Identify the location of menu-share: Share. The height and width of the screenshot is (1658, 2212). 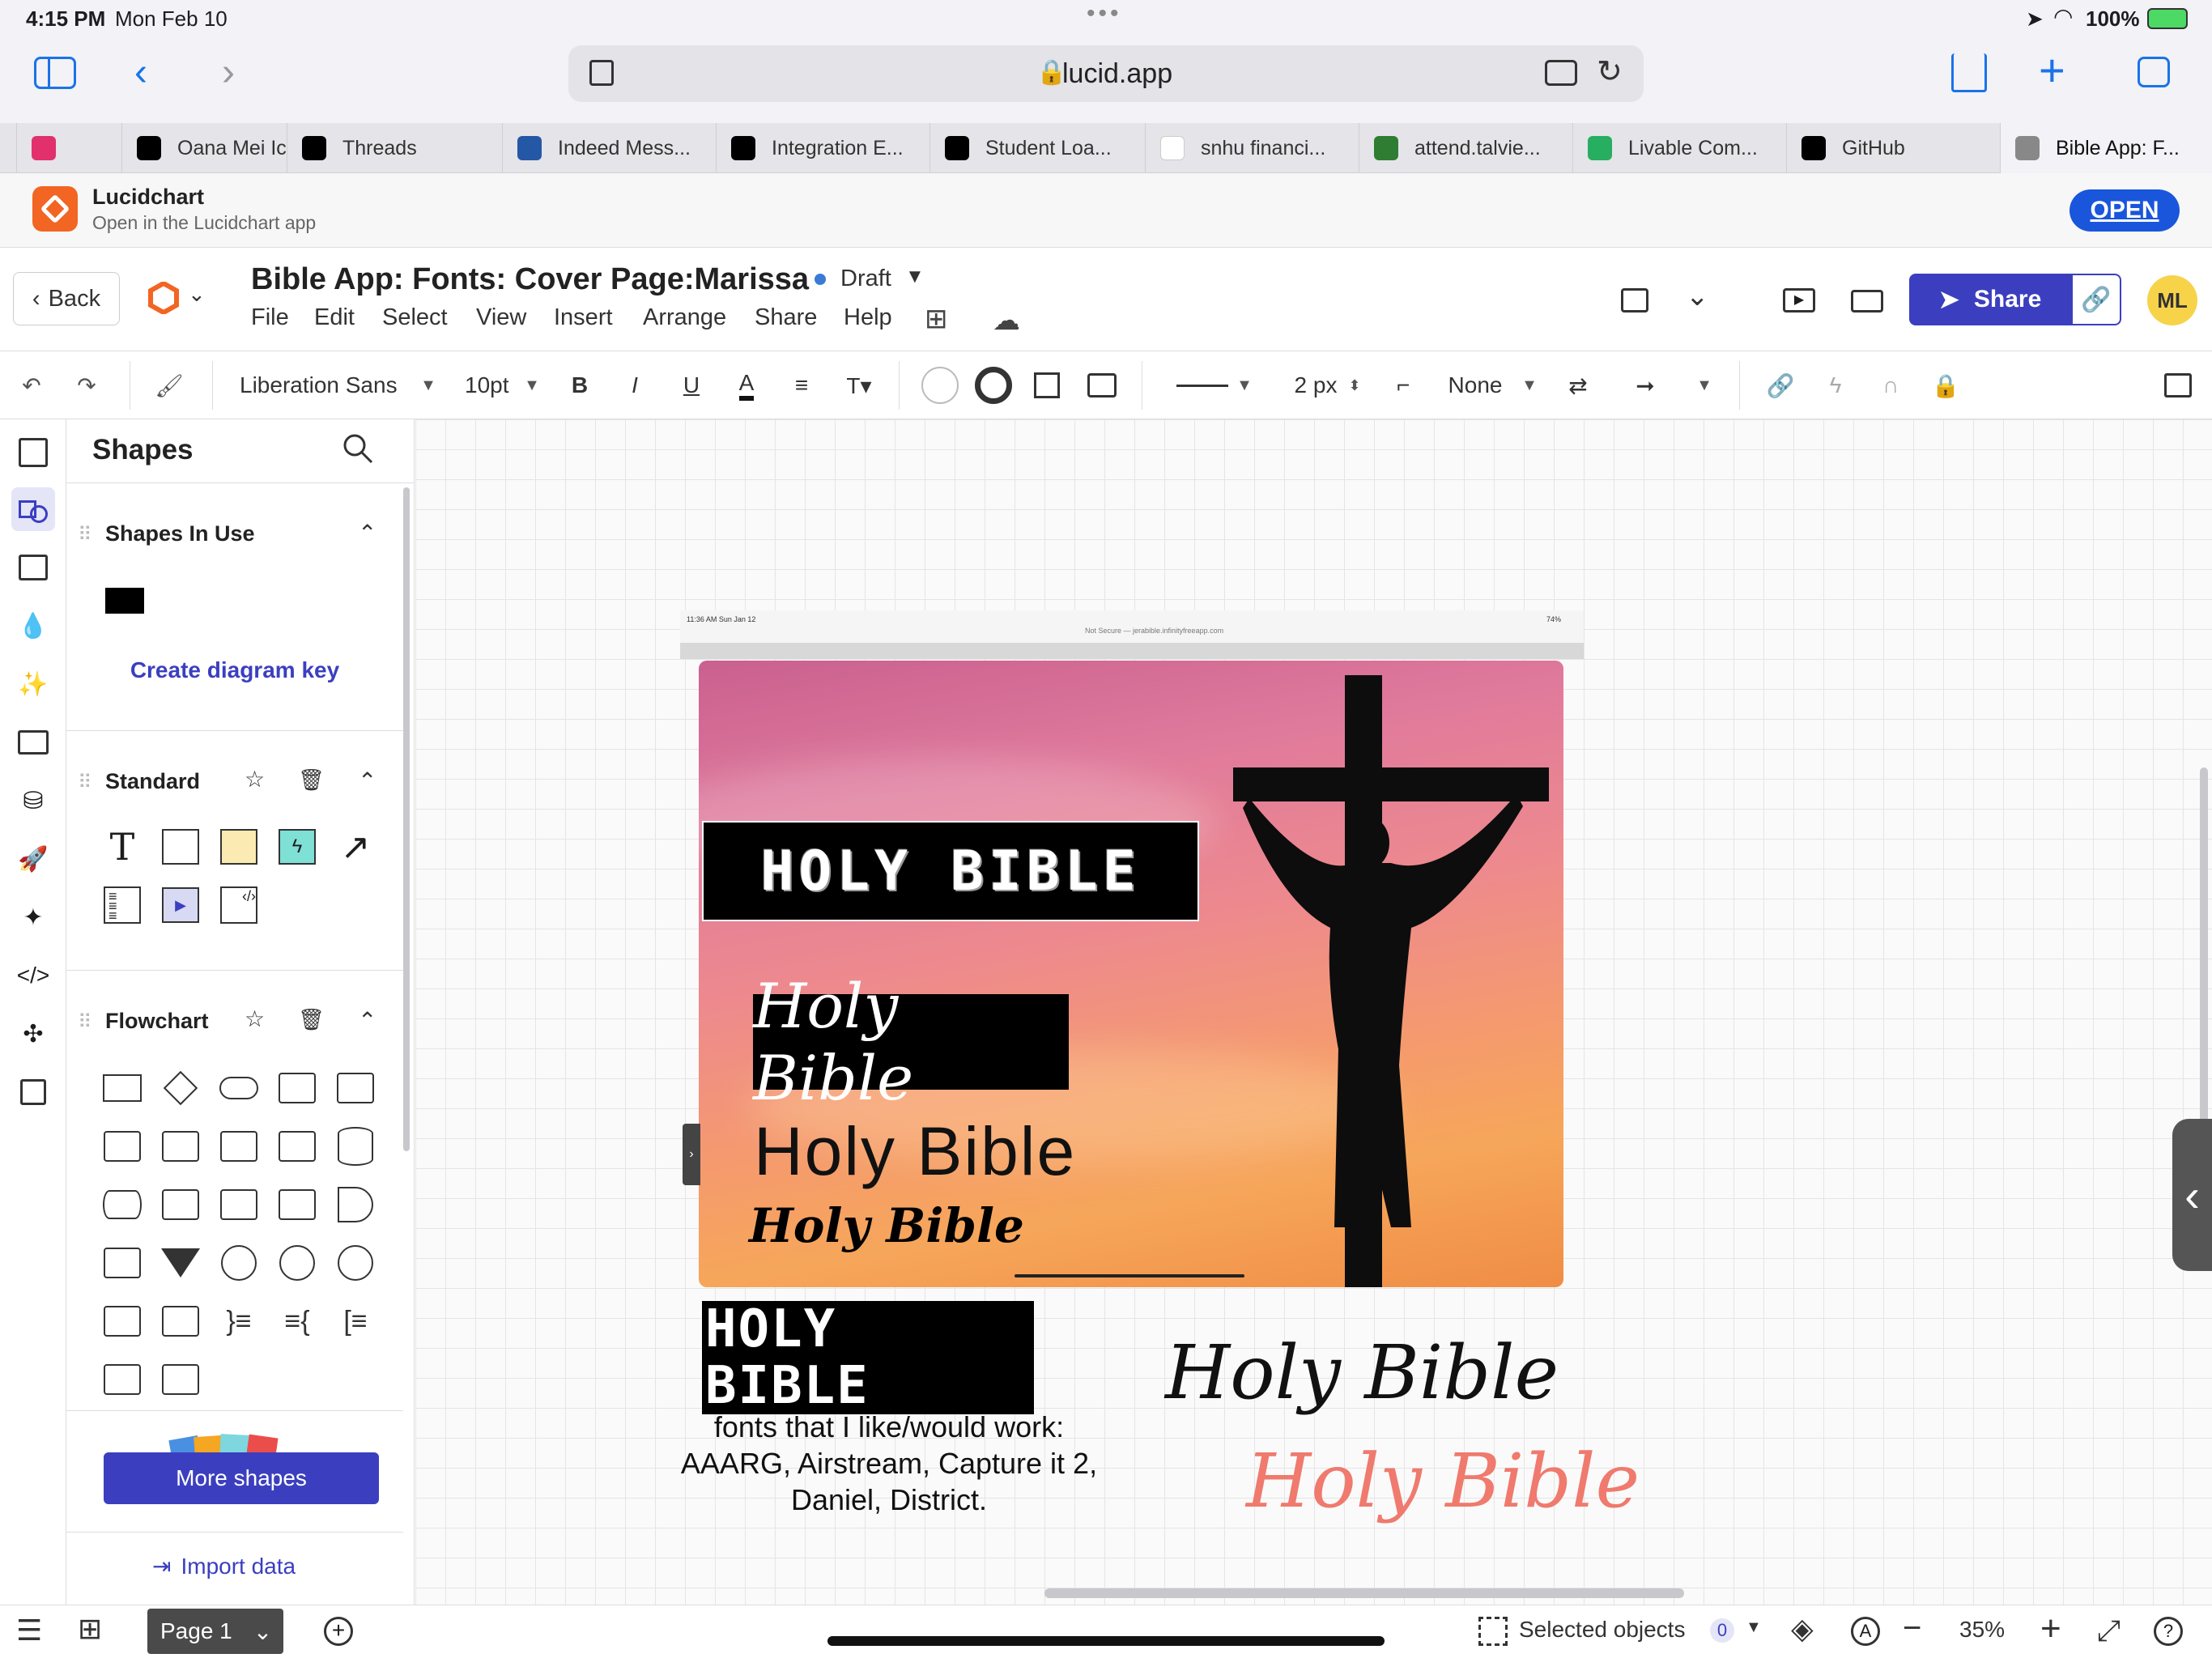
(786, 317).